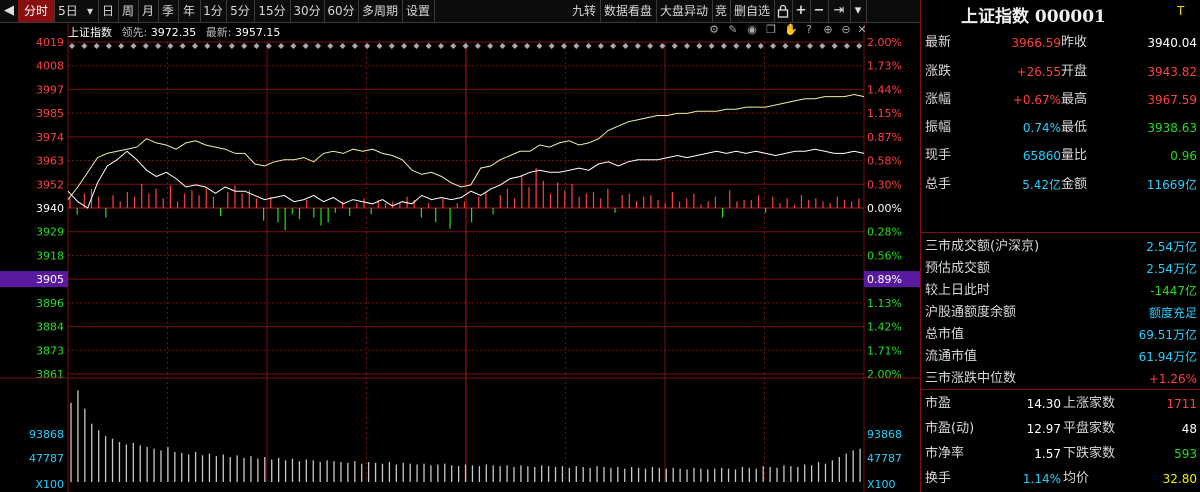 This screenshot has width=1200, height=492. I want to click on lock-icon, so click(783, 11).